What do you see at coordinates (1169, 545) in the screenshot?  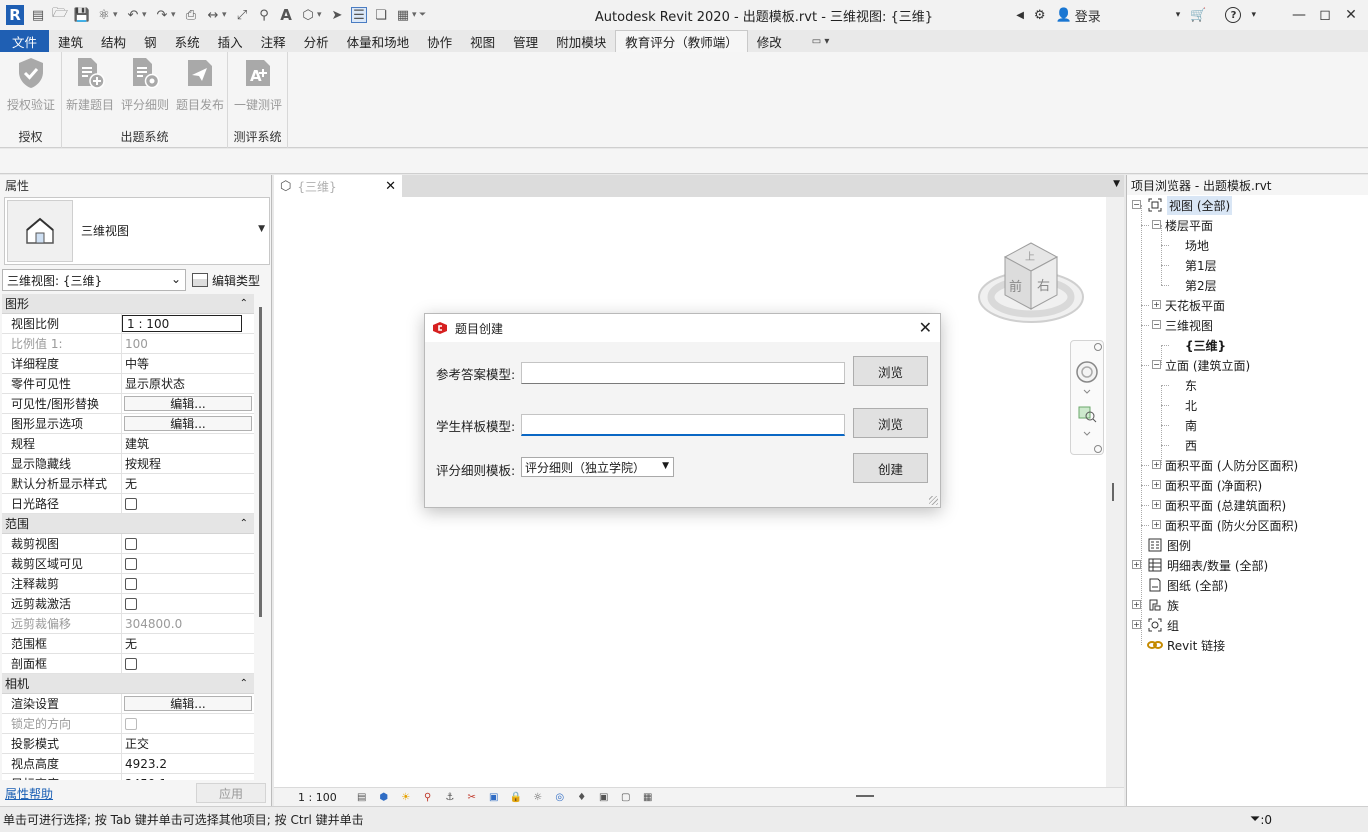 I see `browser-tree-item: 图例` at bounding box center [1169, 545].